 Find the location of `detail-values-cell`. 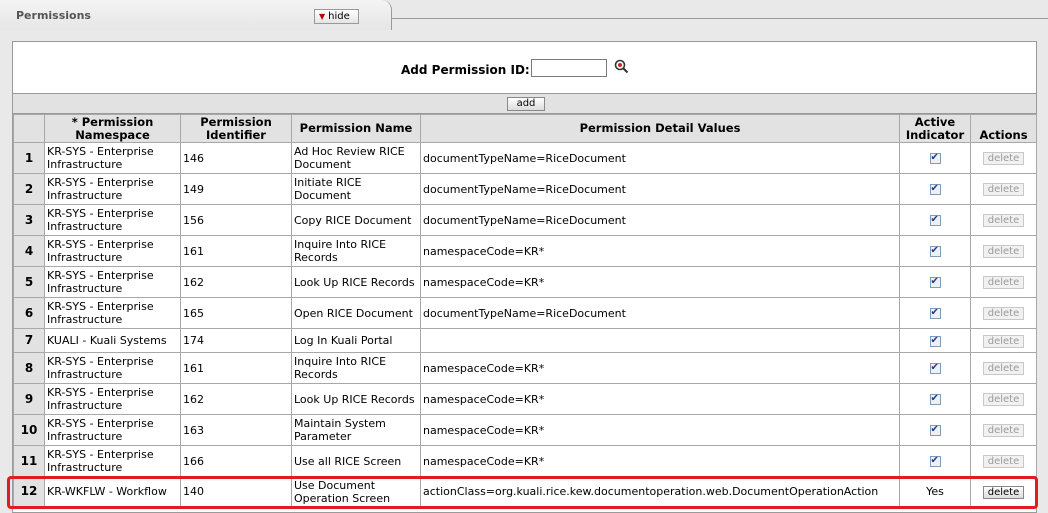

detail-values-cell is located at coordinates (660, 340).